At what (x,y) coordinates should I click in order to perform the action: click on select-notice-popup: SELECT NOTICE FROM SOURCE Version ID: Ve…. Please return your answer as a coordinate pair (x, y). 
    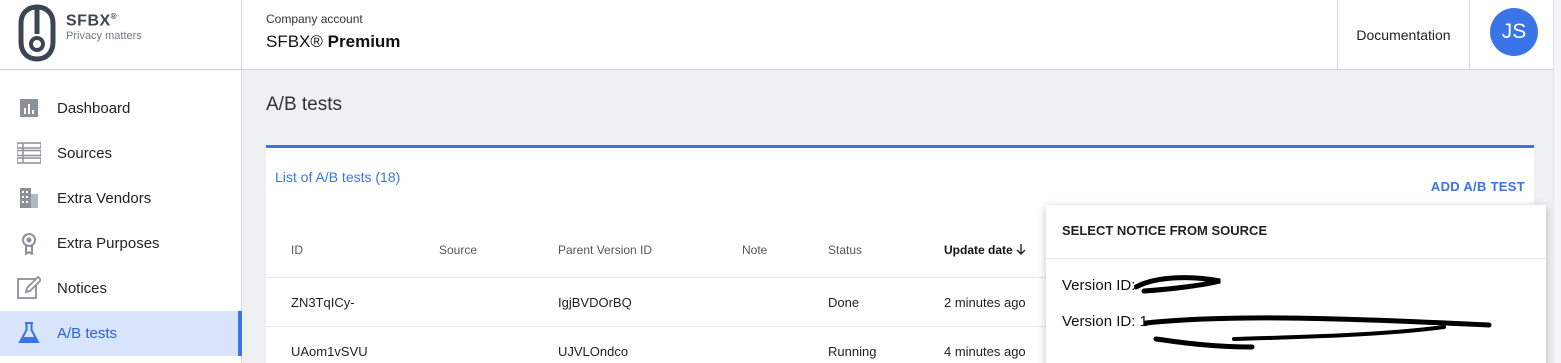
    Looking at the image, I should click on (1296, 284).